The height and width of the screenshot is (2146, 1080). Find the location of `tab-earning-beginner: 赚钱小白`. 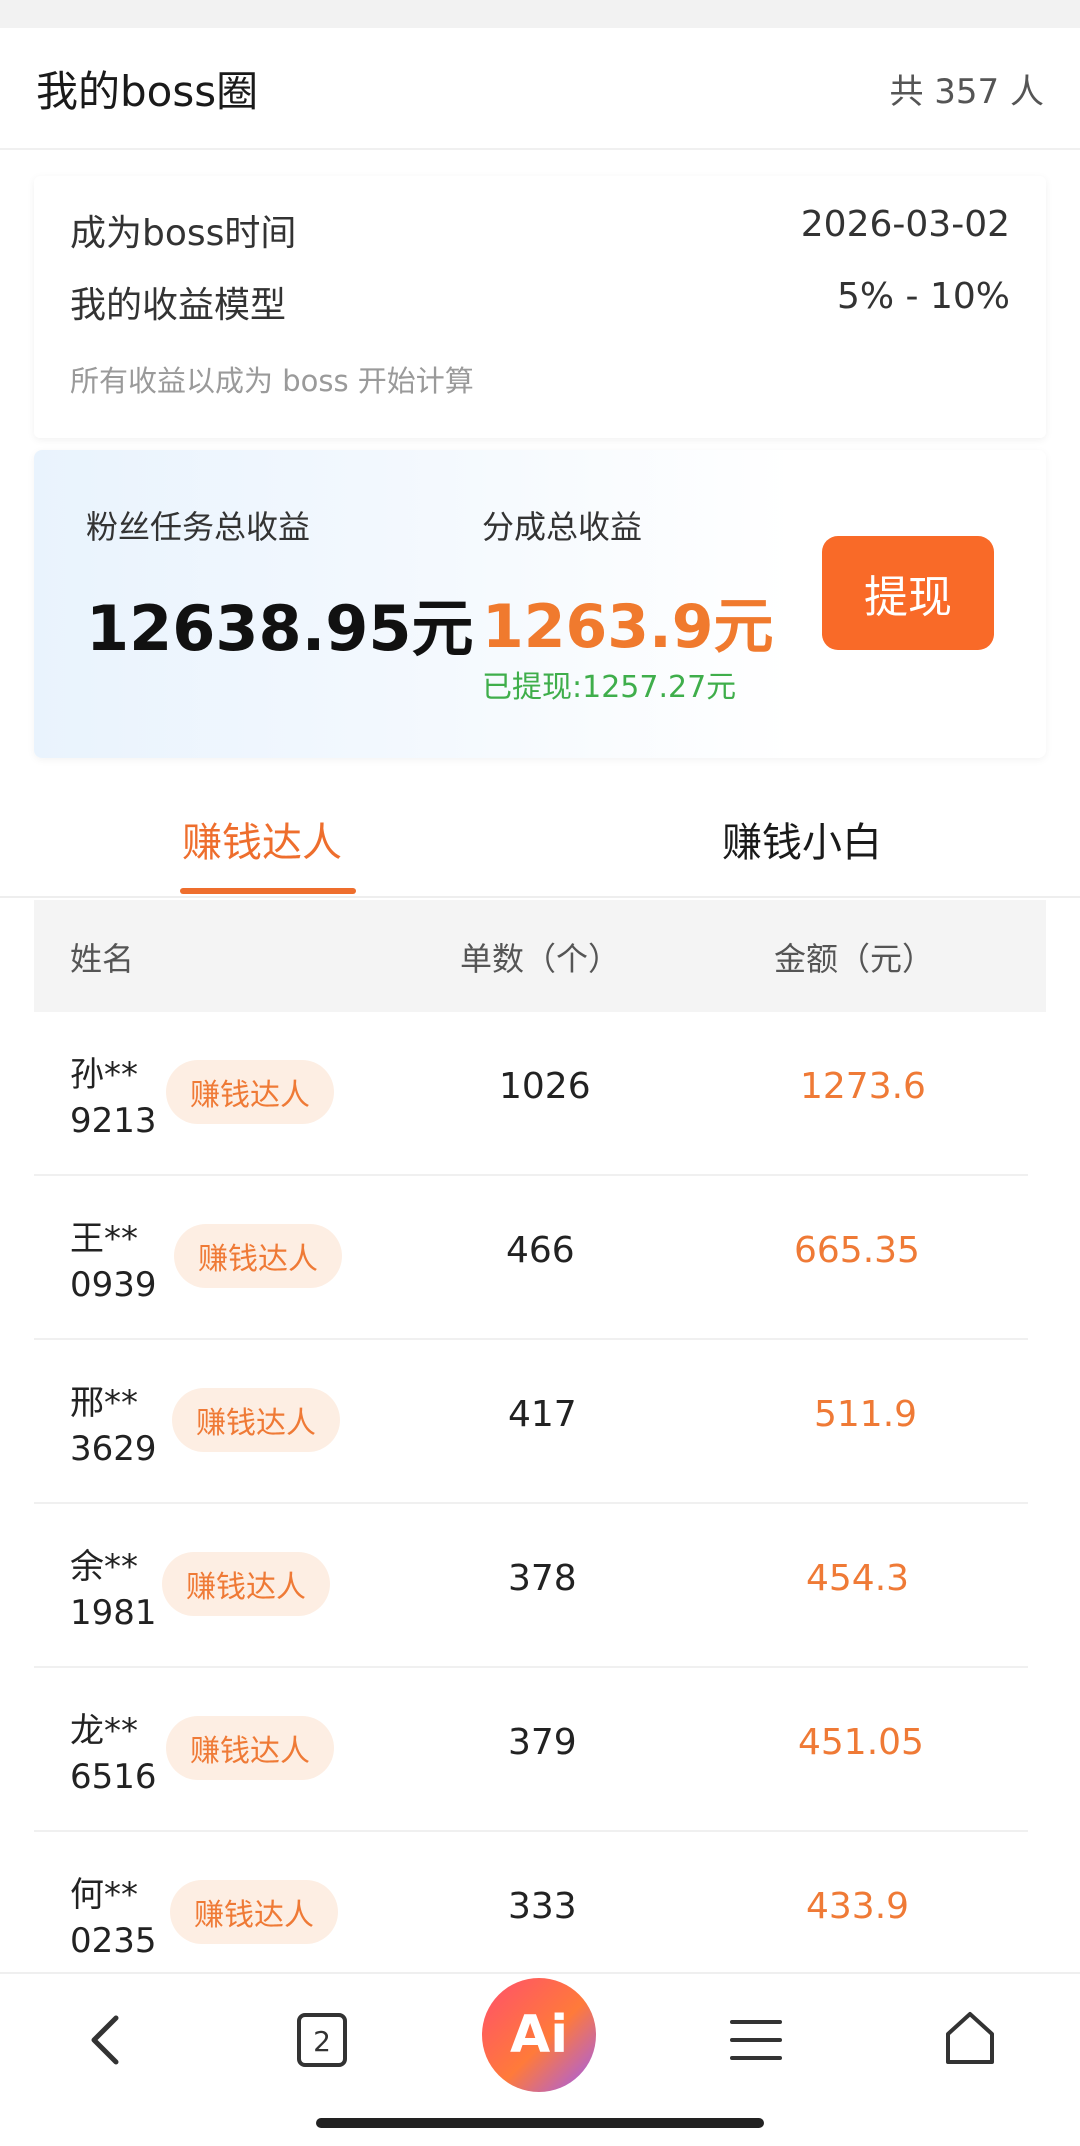

tab-earning-beginner: 赚钱小白 is located at coordinates (802, 839).